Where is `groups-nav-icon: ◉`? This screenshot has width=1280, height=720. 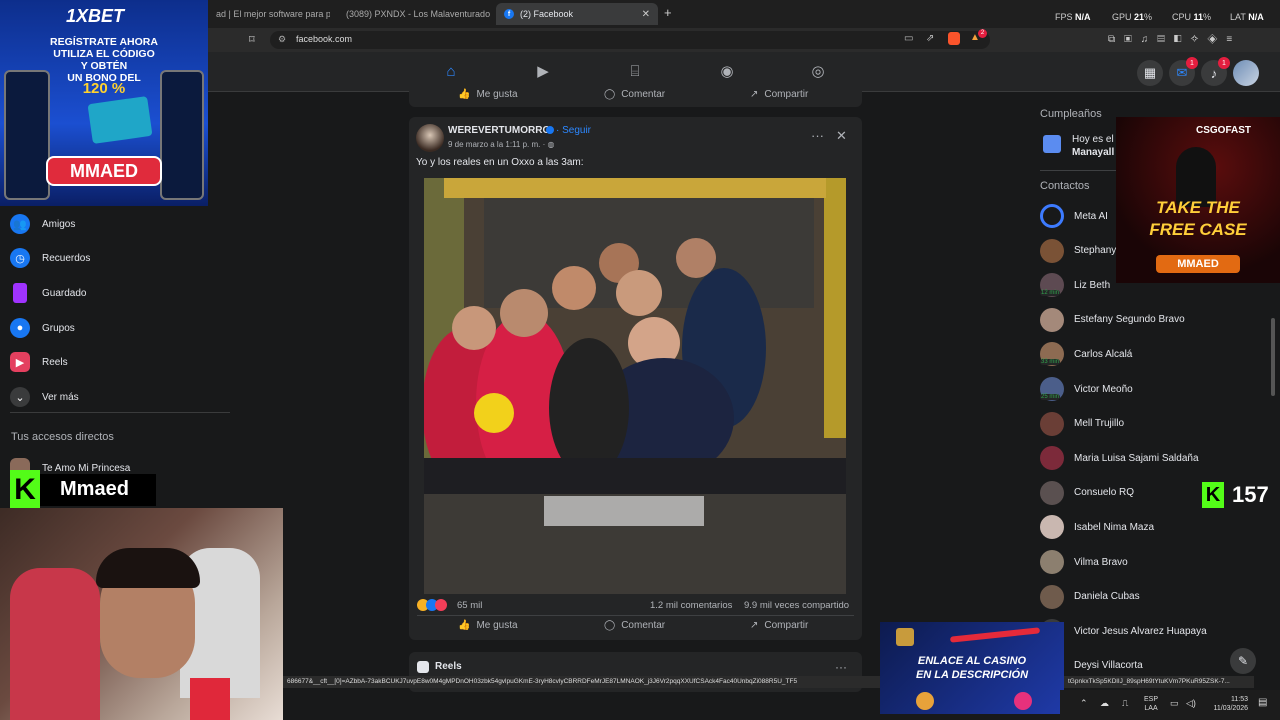
groups-nav-icon: ◉ is located at coordinates (727, 72).